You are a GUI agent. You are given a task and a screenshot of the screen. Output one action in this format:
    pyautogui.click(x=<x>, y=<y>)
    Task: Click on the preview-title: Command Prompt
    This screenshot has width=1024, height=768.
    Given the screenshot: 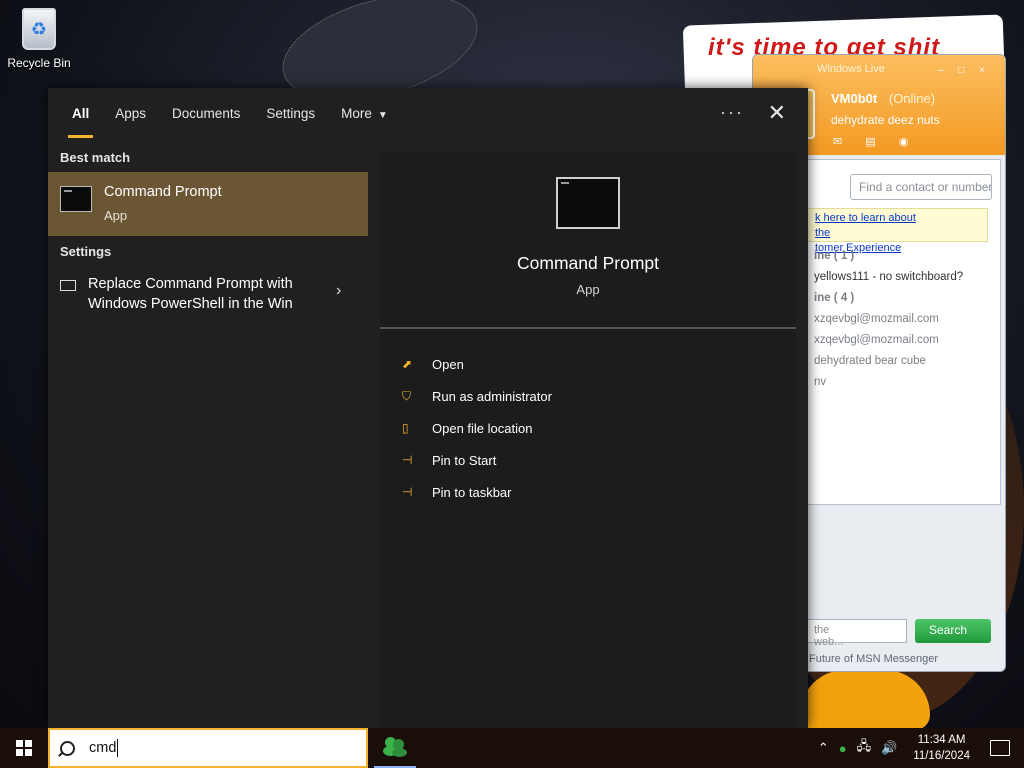 What is the action you would take?
    pyautogui.click(x=588, y=263)
    